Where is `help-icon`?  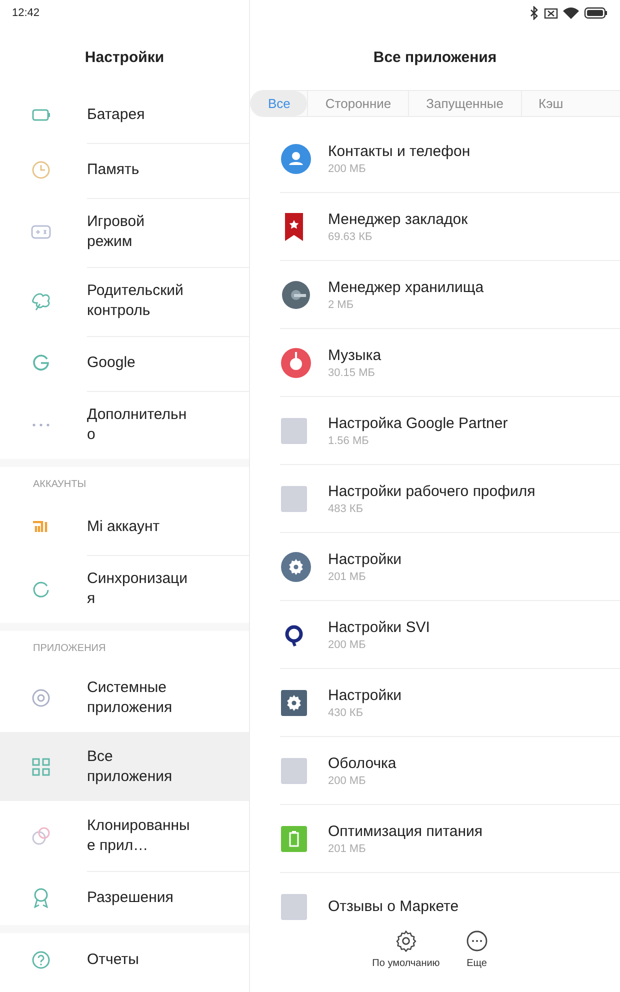 help-icon is located at coordinates (40, 960).